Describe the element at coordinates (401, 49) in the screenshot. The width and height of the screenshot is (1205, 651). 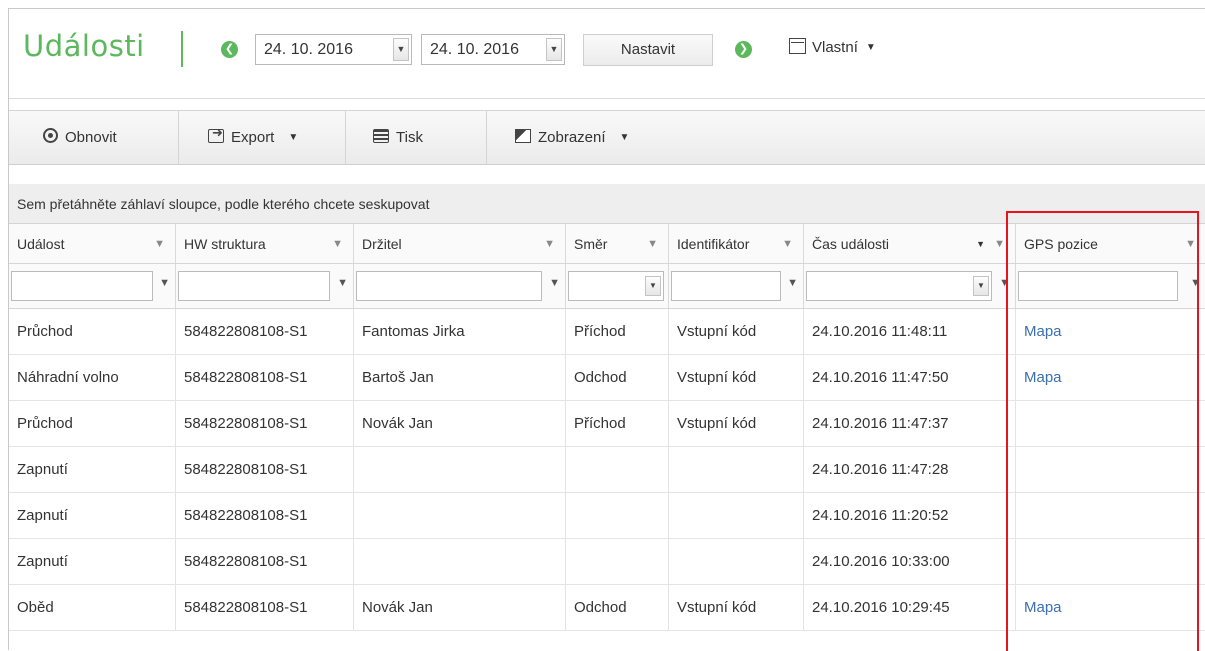
I see `date-from-dropdown-icon: ▼` at that location.